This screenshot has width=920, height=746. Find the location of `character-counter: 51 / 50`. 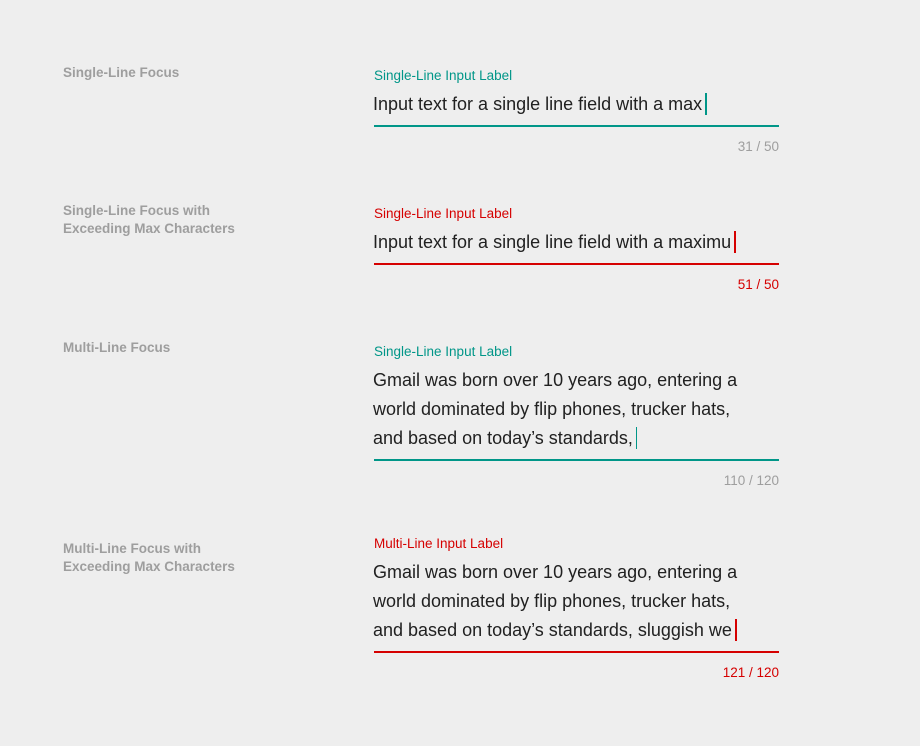

character-counter: 51 / 50 is located at coordinates (758, 284).